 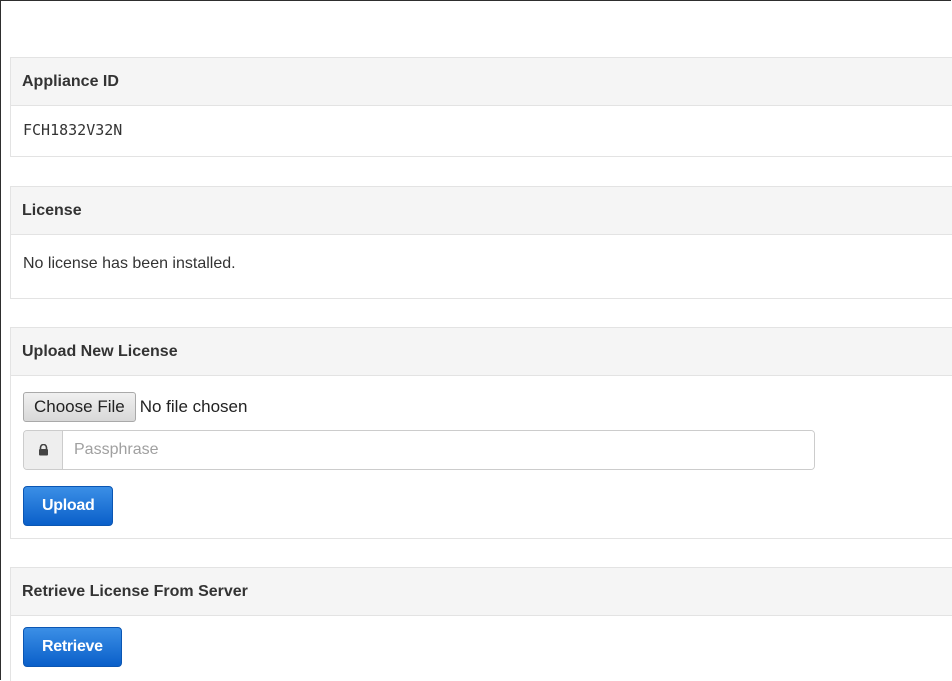 What do you see at coordinates (68, 506) in the screenshot?
I see `upload-button: Upload` at bounding box center [68, 506].